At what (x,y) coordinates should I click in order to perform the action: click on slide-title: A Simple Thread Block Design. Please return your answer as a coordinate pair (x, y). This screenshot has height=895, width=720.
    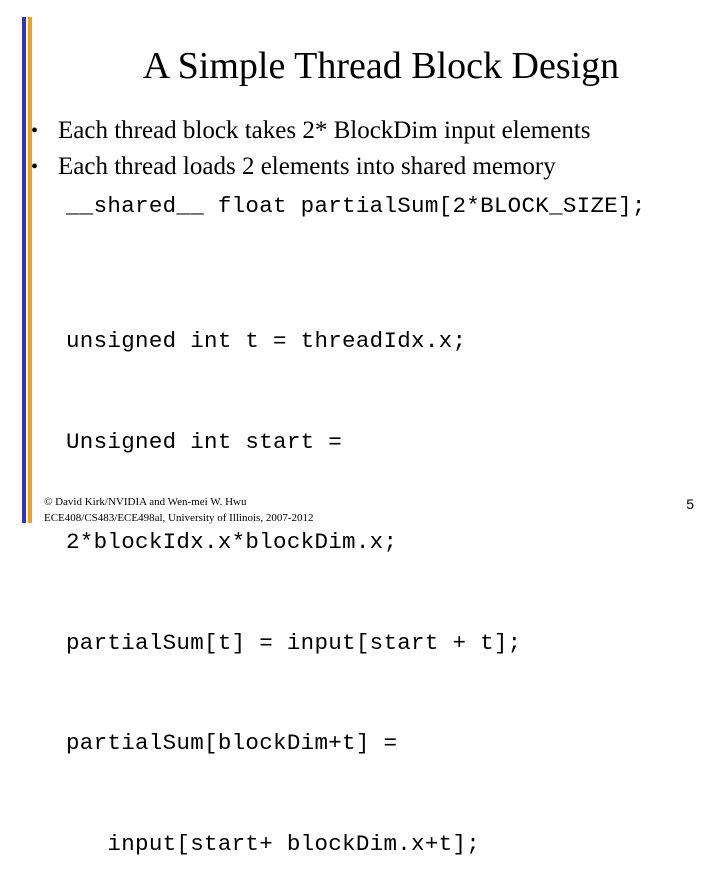
    Looking at the image, I should click on (381, 66).